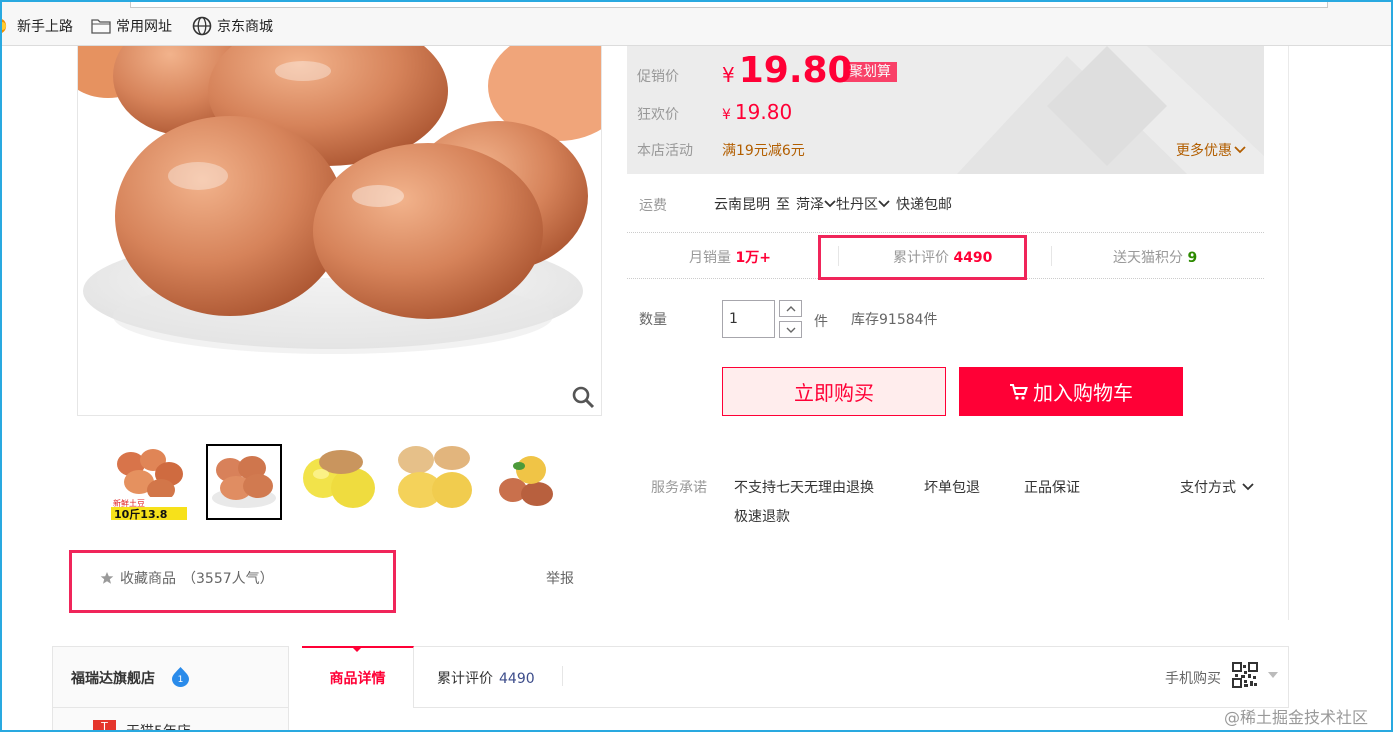 The width and height of the screenshot is (1393, 732). I want to click on ship-district-select: 牡丹区, so click(863, 204).